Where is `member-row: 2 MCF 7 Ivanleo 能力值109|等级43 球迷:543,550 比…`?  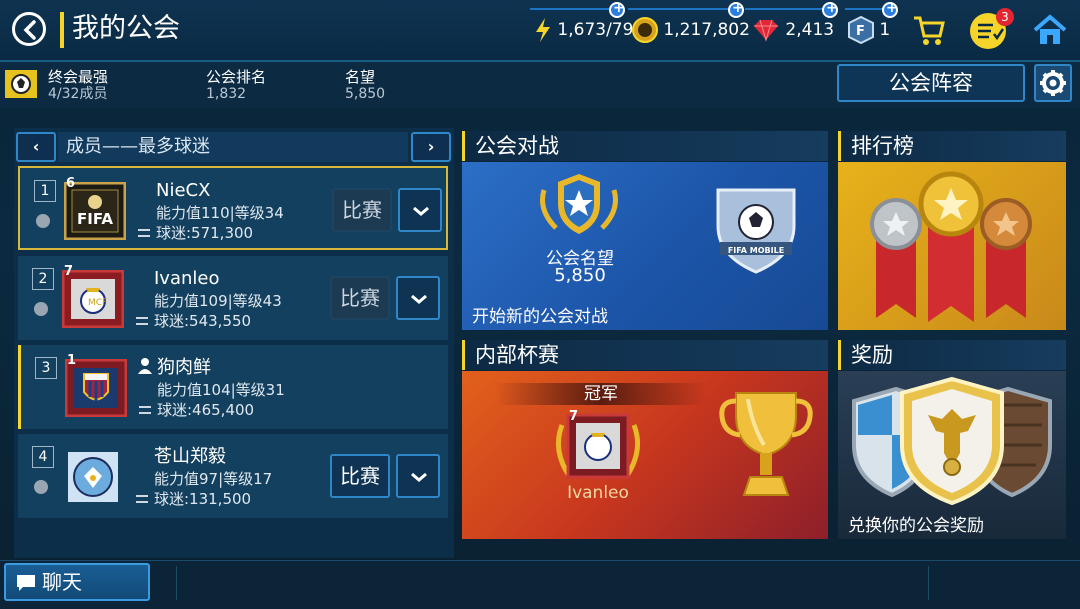 member-row: 2 MCF 7 Ivanleo 能力值109|等级43 球迷:543,550 比… is located at coordinates (233, 298).